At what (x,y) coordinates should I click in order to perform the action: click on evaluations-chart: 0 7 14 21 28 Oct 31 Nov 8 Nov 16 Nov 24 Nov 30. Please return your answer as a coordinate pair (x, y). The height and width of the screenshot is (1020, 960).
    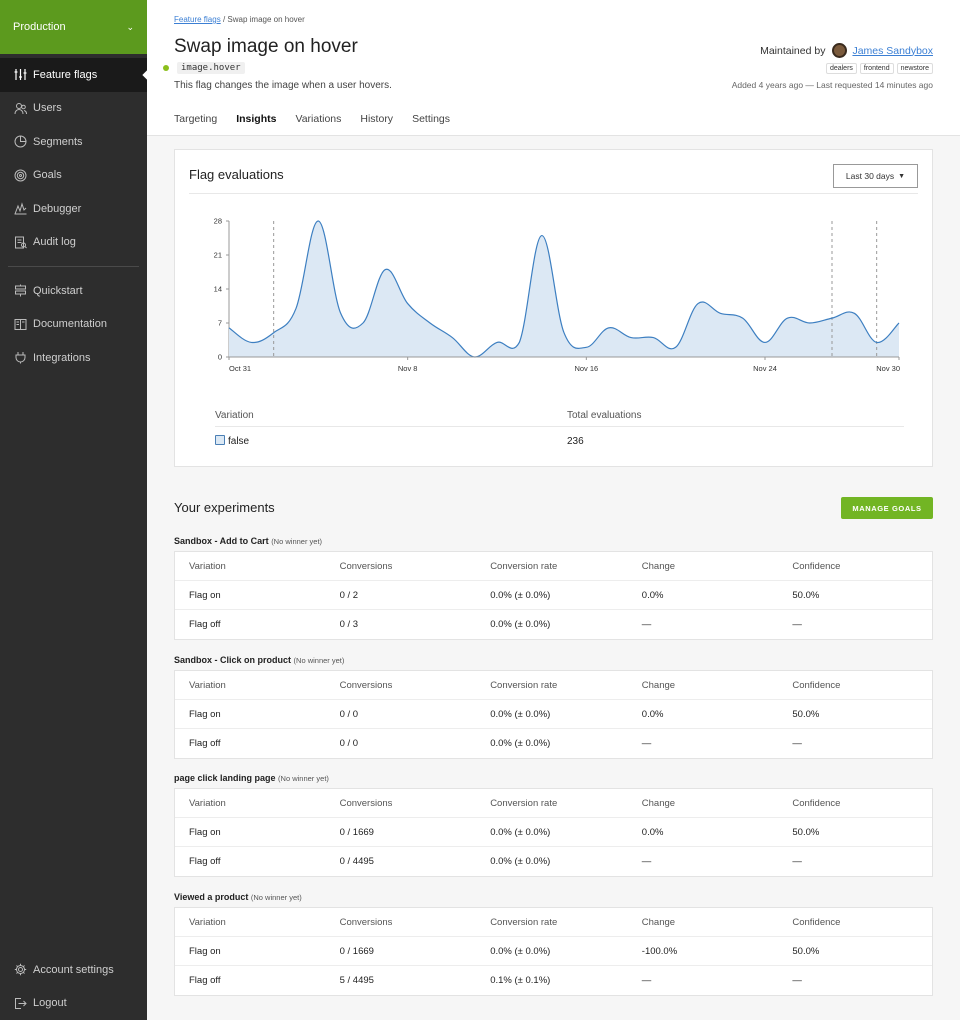
    Looking at the image, I should click on (557, 295).